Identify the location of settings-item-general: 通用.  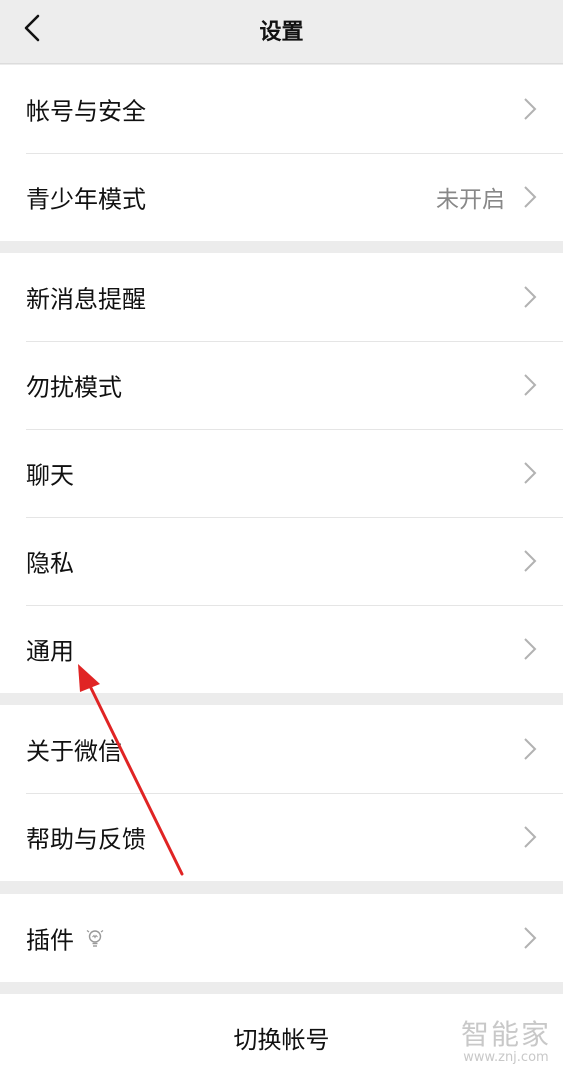
(281, 649).